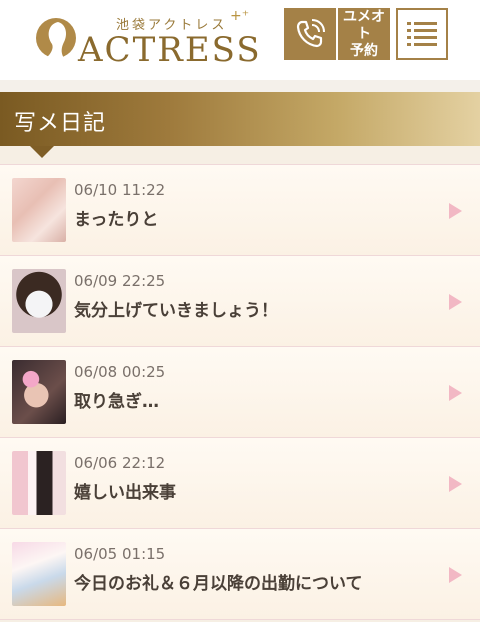 The height and width of the screenshot is (622, 480). I want to click on diary-entry: 06/05 01:15 今日のお礼＆６月以降の出勤について, so click(240, 574).